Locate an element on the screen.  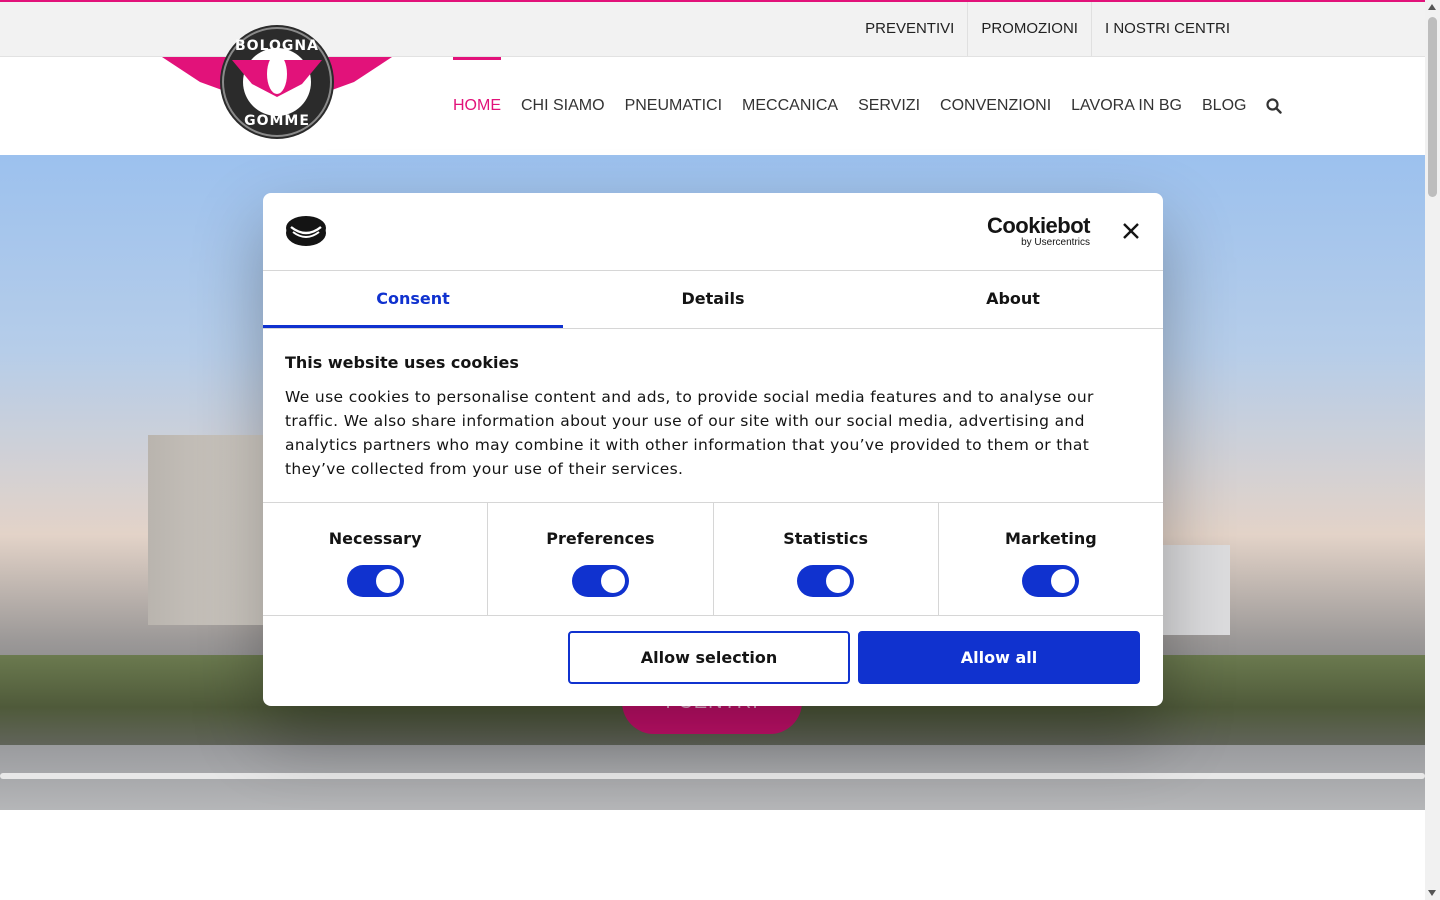
scroll-down-arrow is located at coordinates (1432, 893).